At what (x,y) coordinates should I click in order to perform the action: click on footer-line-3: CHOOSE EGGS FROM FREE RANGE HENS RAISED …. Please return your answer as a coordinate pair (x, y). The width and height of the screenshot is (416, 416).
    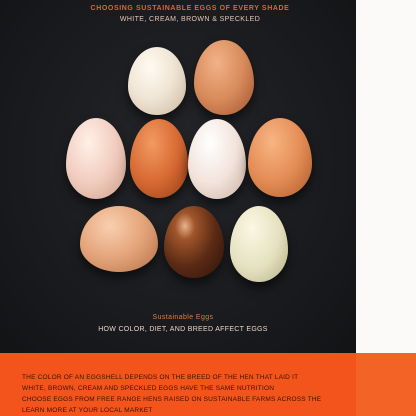
    Looking at the image, I should click on (172, 399).